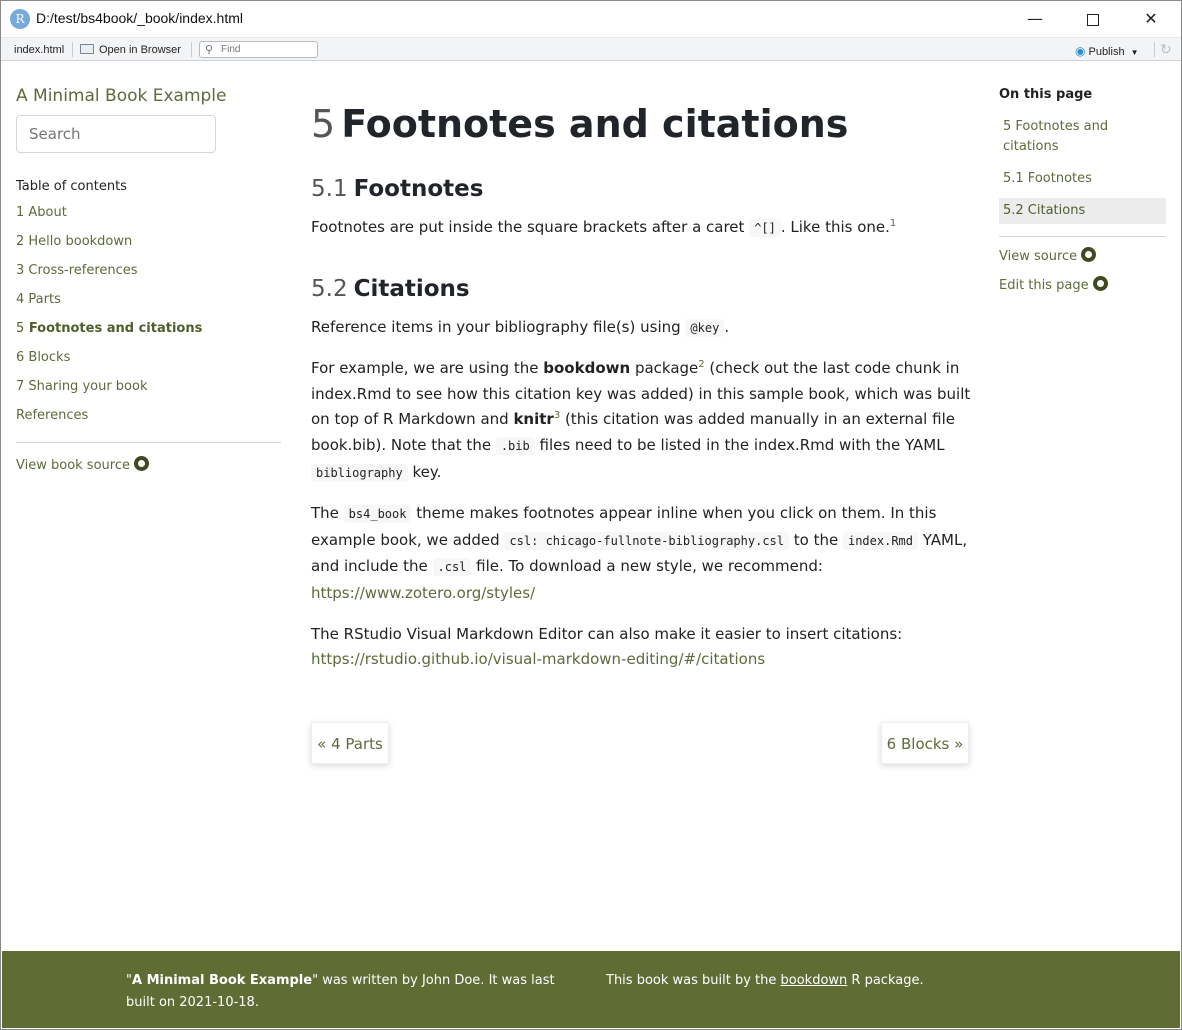 The height and width of the screenshot is (1030, 1182). What do you see at coordinates (411, 288) in the screenshot?
I see `section-title: Citations` at bounding box center [411, 288].